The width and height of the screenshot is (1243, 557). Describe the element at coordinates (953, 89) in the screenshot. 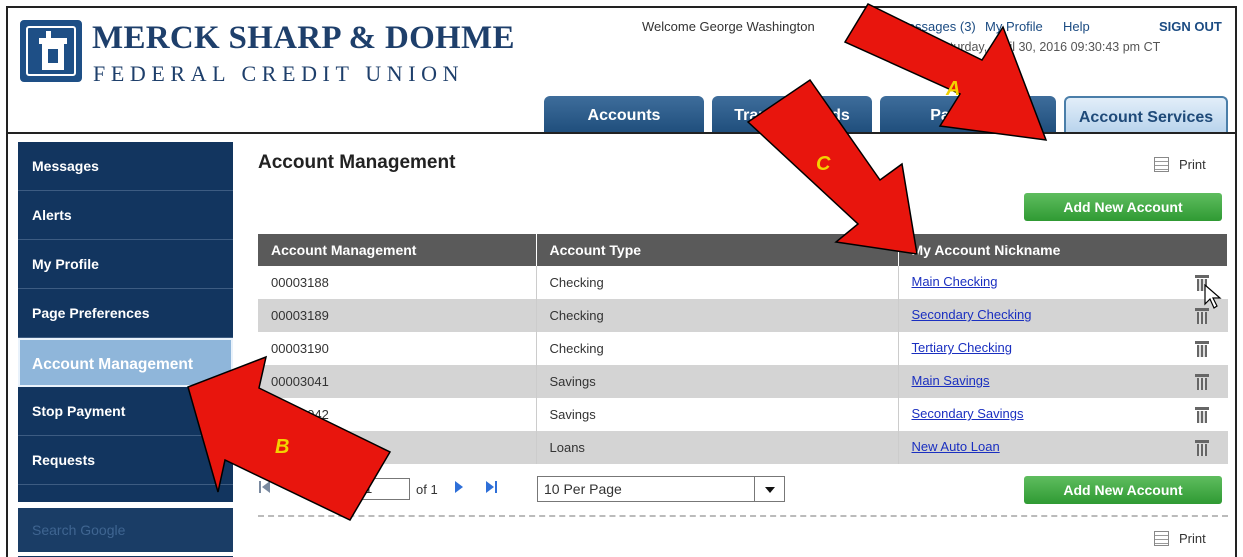

I see `annotation-label-a: A` at that location.